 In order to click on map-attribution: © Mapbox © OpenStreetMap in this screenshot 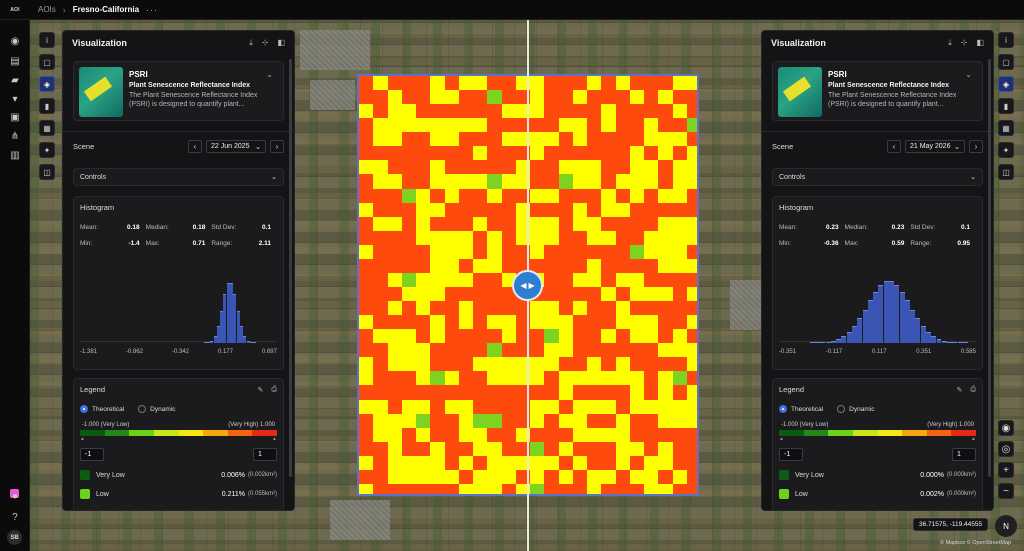, I will do `click(975, 543)`.